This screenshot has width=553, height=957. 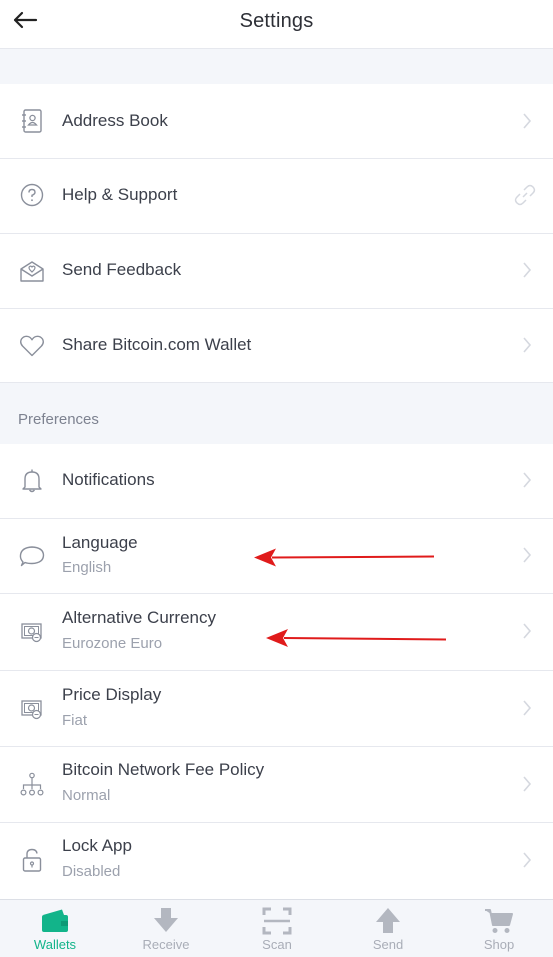 What do you see at coordinates (498, 921) in the screenshot?
I see `cart-icon` at bounding box center [498, 921].